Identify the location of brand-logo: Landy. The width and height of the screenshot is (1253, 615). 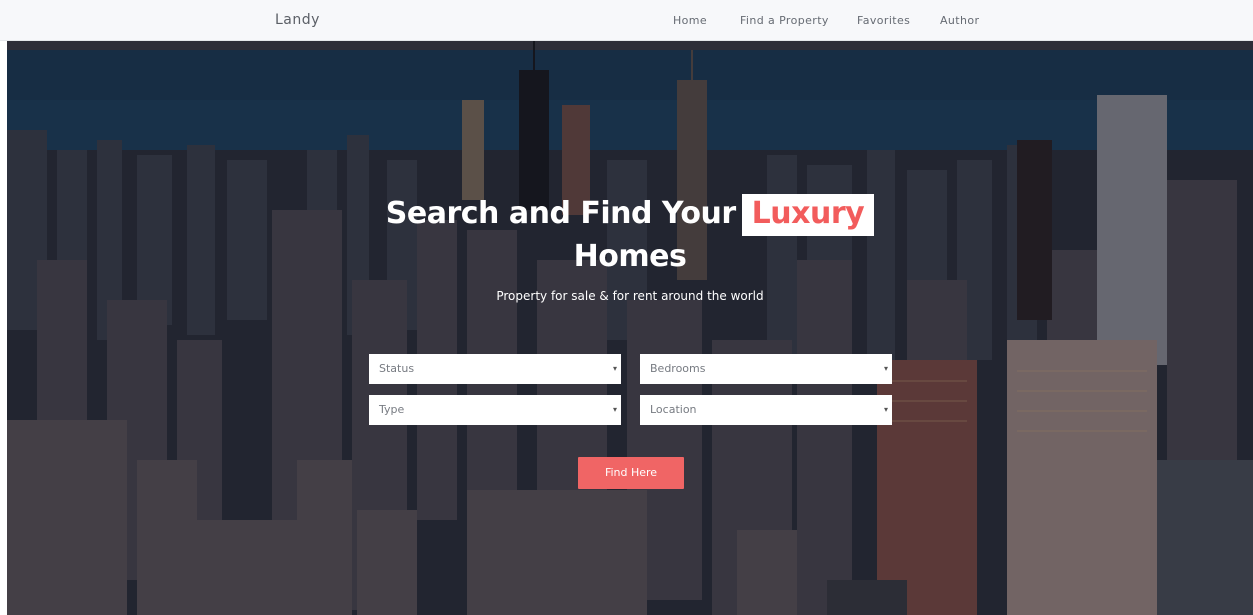
(297, 20).